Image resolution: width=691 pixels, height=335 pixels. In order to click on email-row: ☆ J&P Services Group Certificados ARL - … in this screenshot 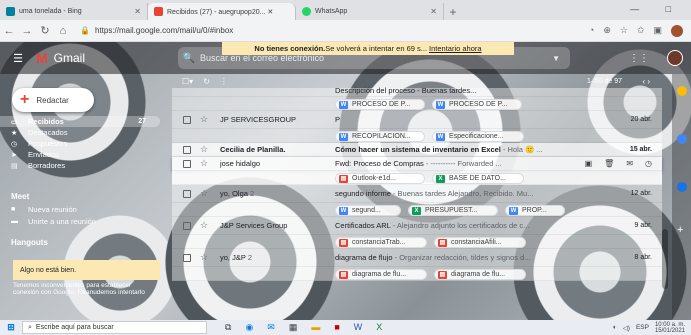, I will do `click(417, 226)`.